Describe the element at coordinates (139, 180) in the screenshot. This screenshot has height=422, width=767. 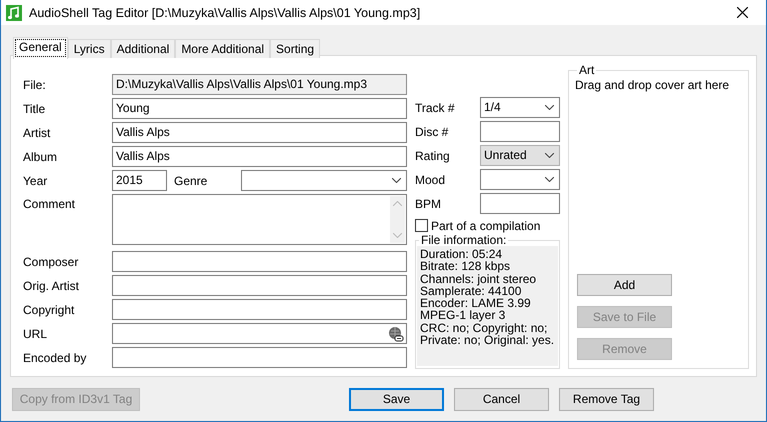
I see `year-field: 2015` at that location.